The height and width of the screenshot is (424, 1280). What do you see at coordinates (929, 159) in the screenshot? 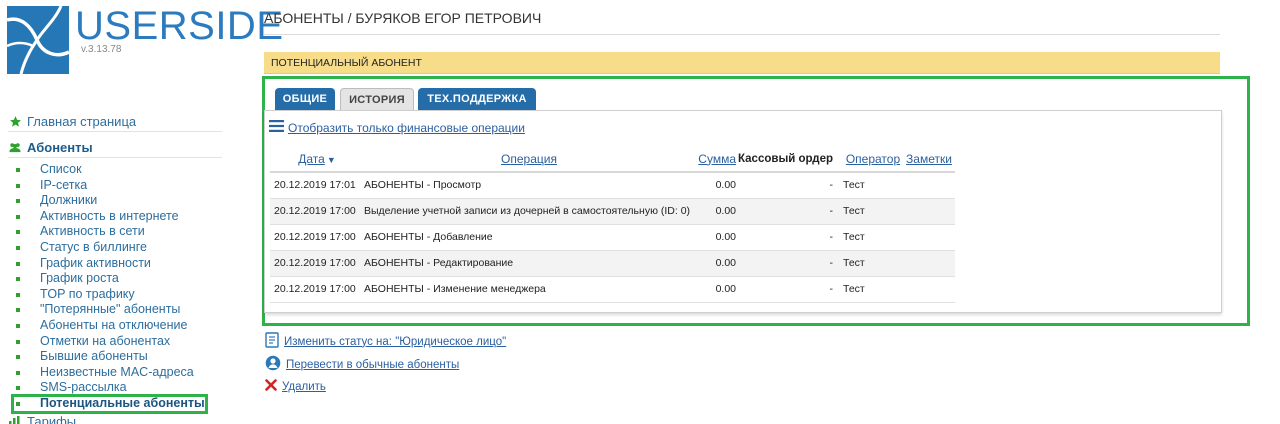
I see `col-notes-header: Заметки` at bounding box center [929, 159].